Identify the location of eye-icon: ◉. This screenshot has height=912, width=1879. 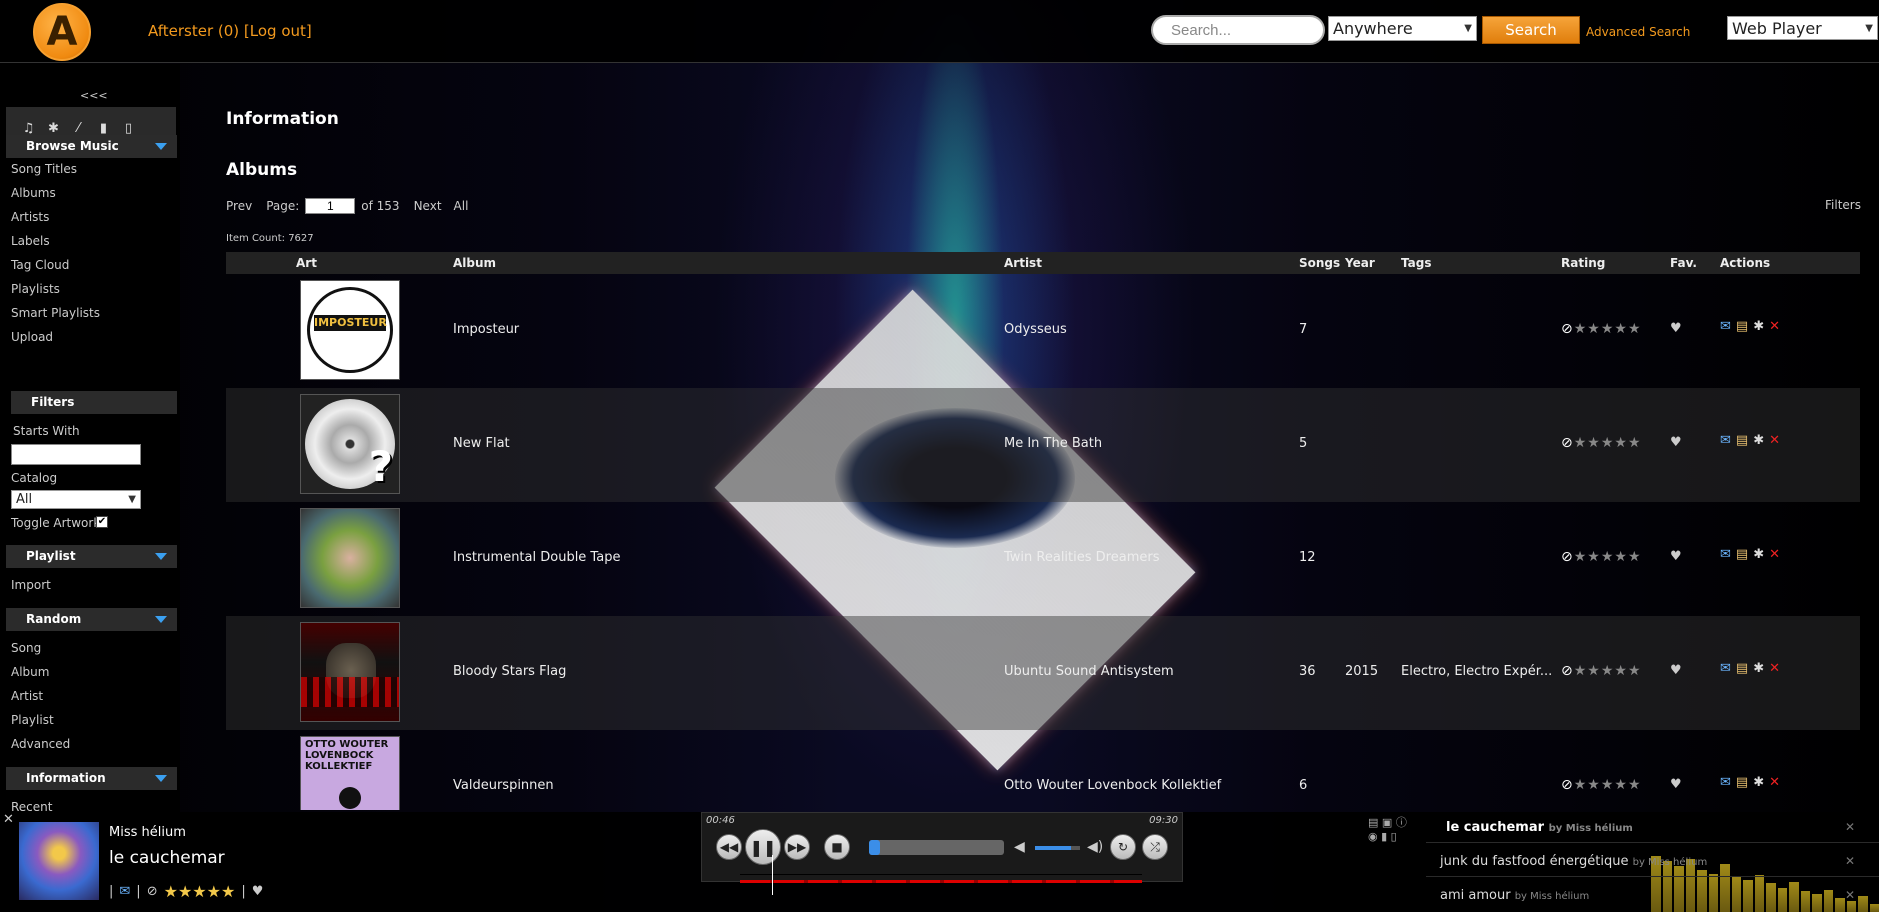
(1373, 836).